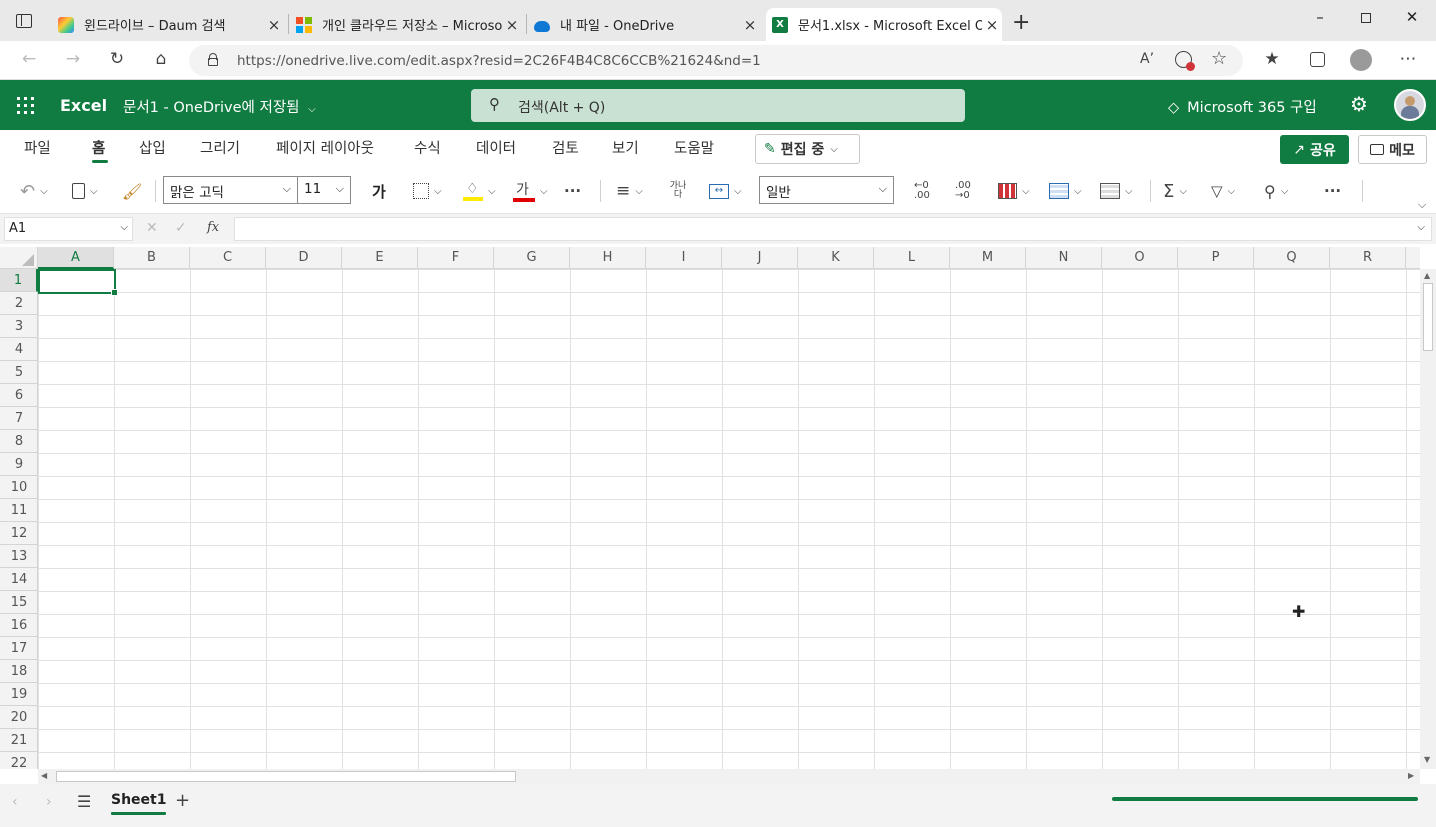 Image resolution: width=1436 pixels, height=827 pixels. Describe the element at coordinates (1410, 105) in the screenshot. I see `account-avatar` at that location.